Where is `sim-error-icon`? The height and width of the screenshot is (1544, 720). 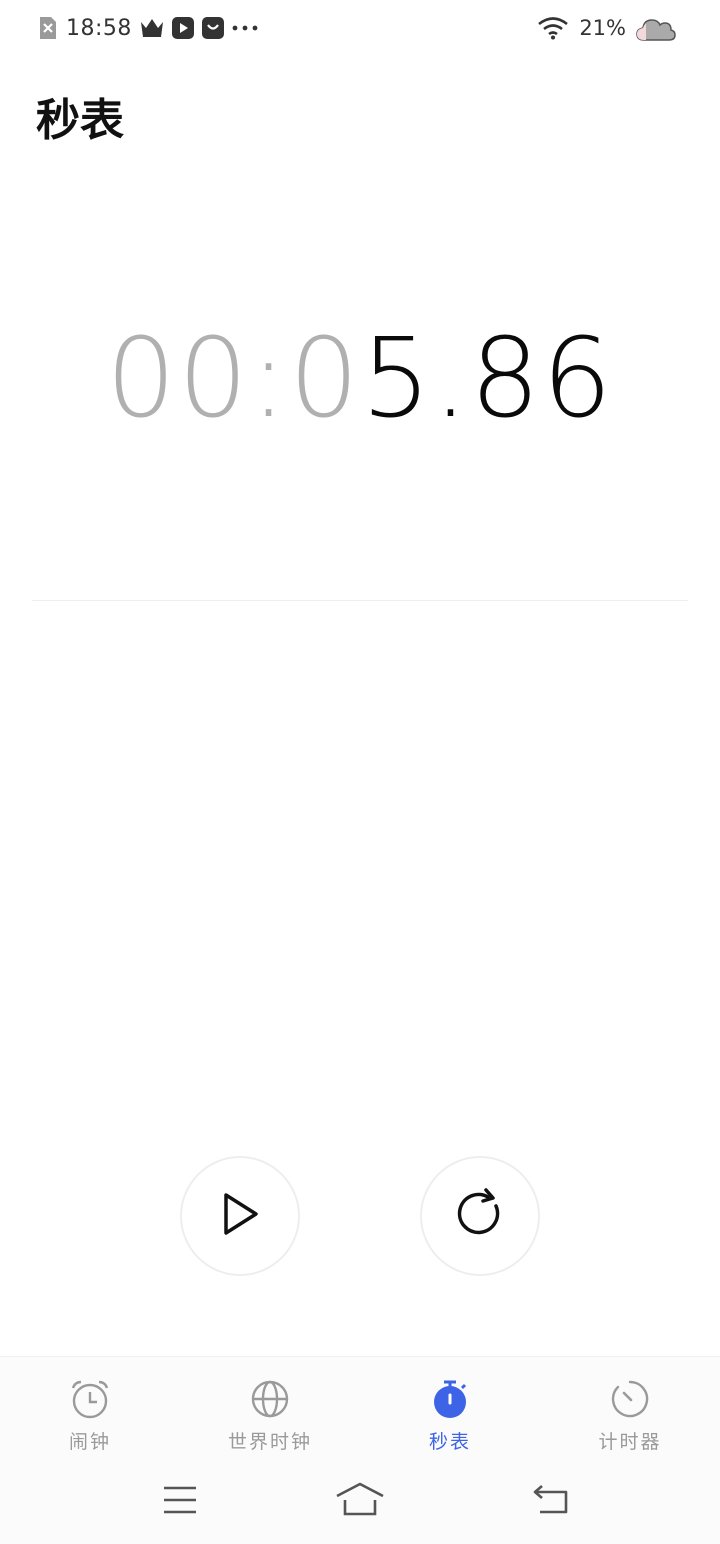 sim-error-icon is located at coordinates (48, 28).